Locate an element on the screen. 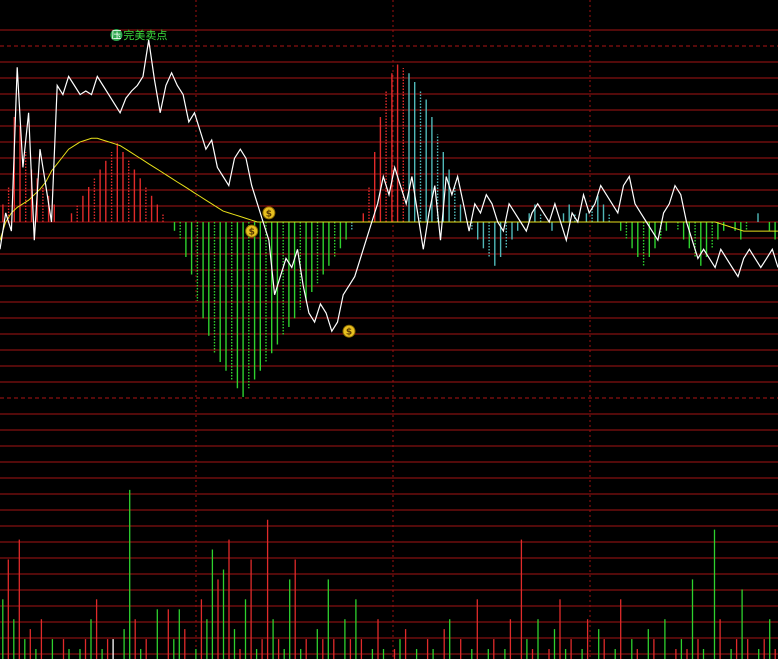  signal-badge-text: 压 is located at coordinates (116, 36).